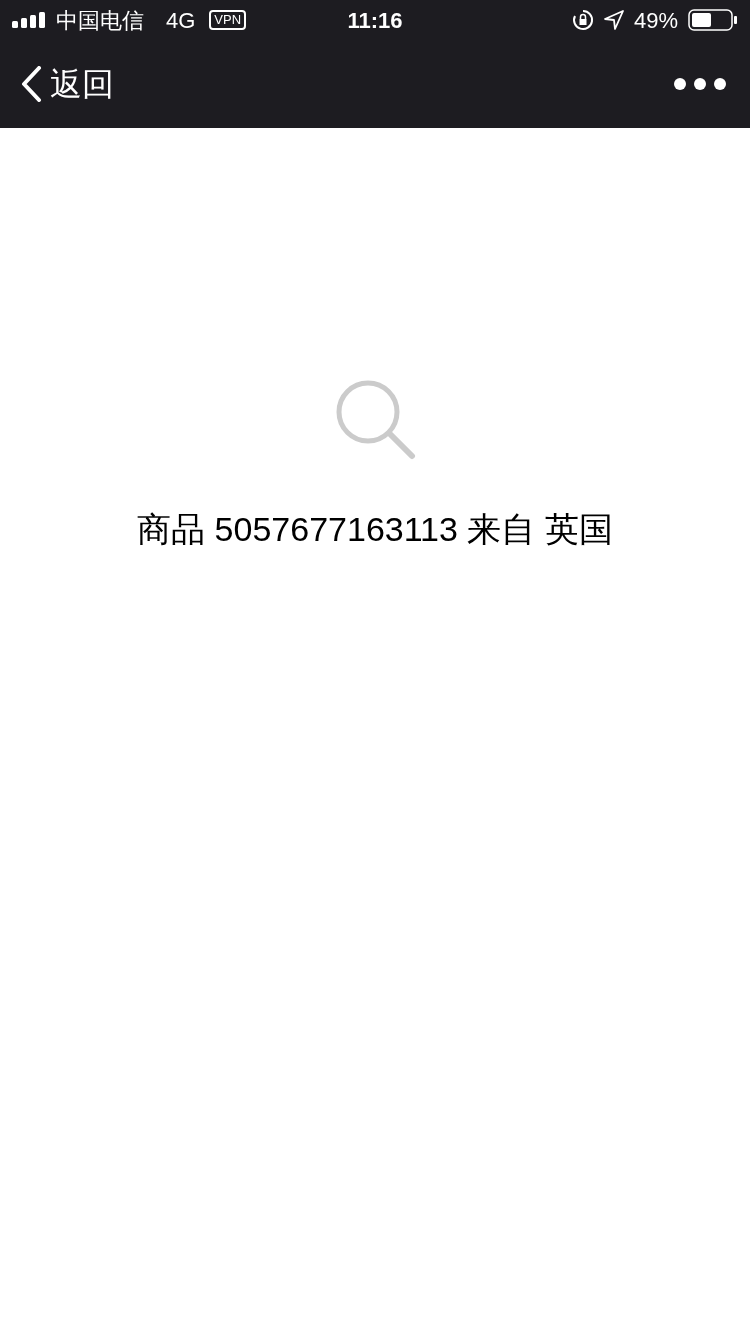  Describe the element at coordinates (67, 84) in the screenshot. I see `back-button: 返回` at that location.